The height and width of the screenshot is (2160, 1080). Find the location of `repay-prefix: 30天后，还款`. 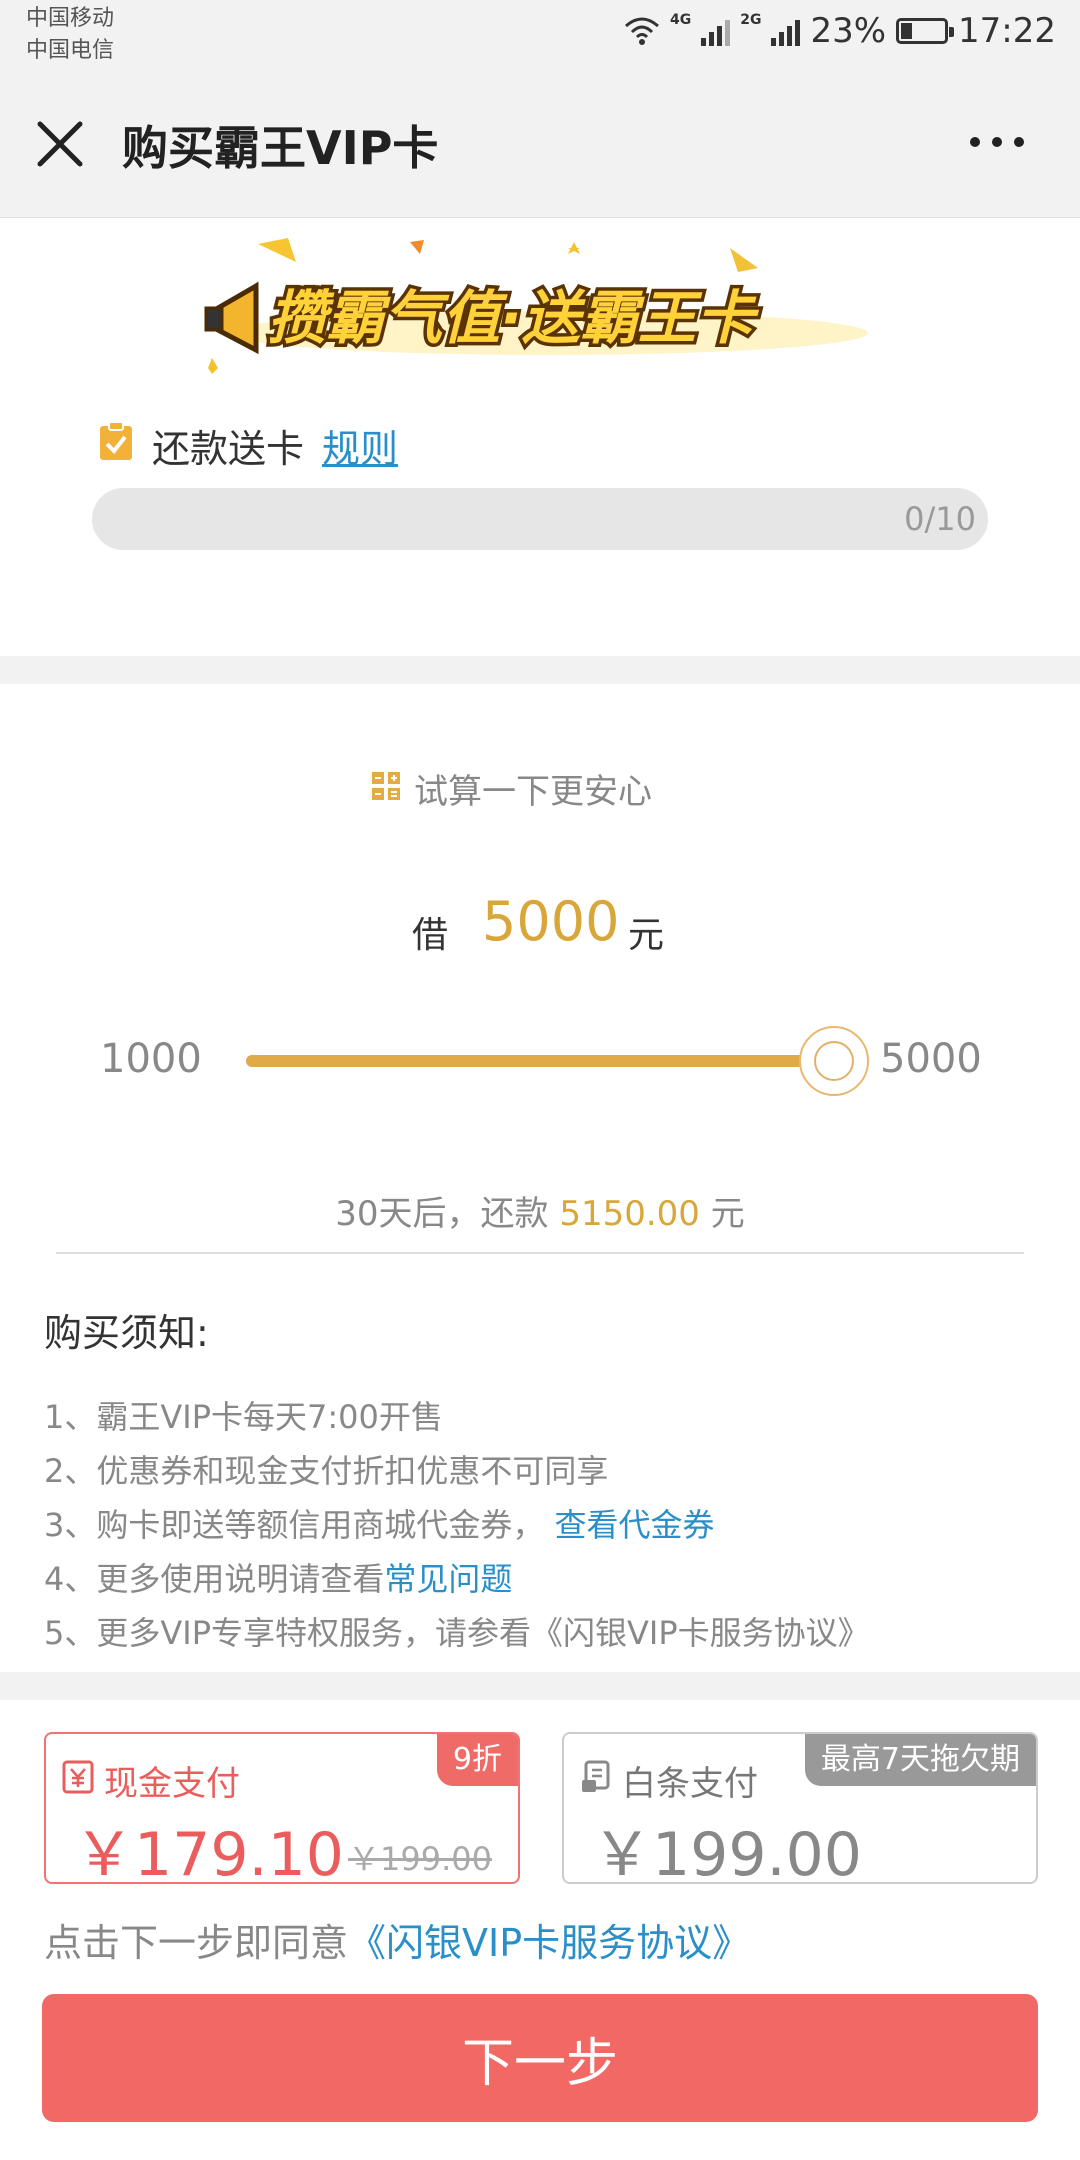

repay-prefix: 30天后，还款 is located at coordinates (442, 1214).